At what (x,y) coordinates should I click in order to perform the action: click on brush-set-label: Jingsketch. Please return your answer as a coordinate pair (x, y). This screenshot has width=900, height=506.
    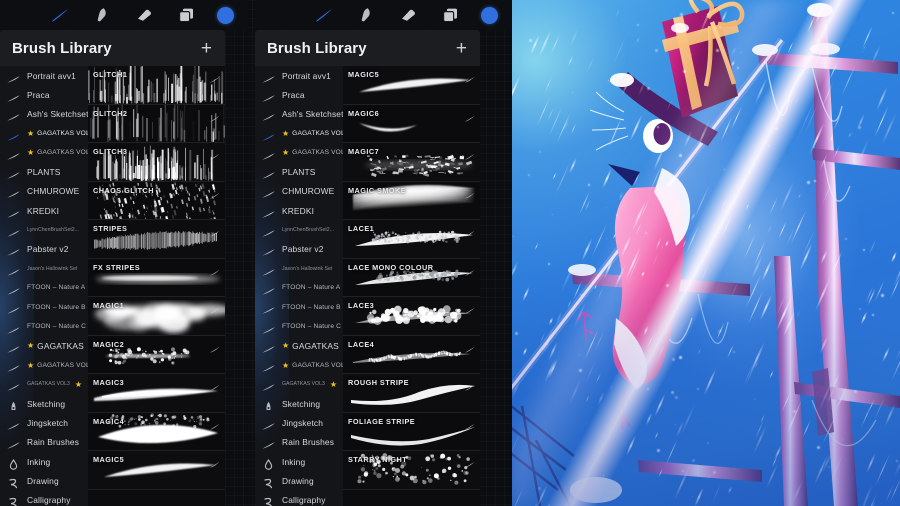
    Looking at the image, I should click on (303, 422).